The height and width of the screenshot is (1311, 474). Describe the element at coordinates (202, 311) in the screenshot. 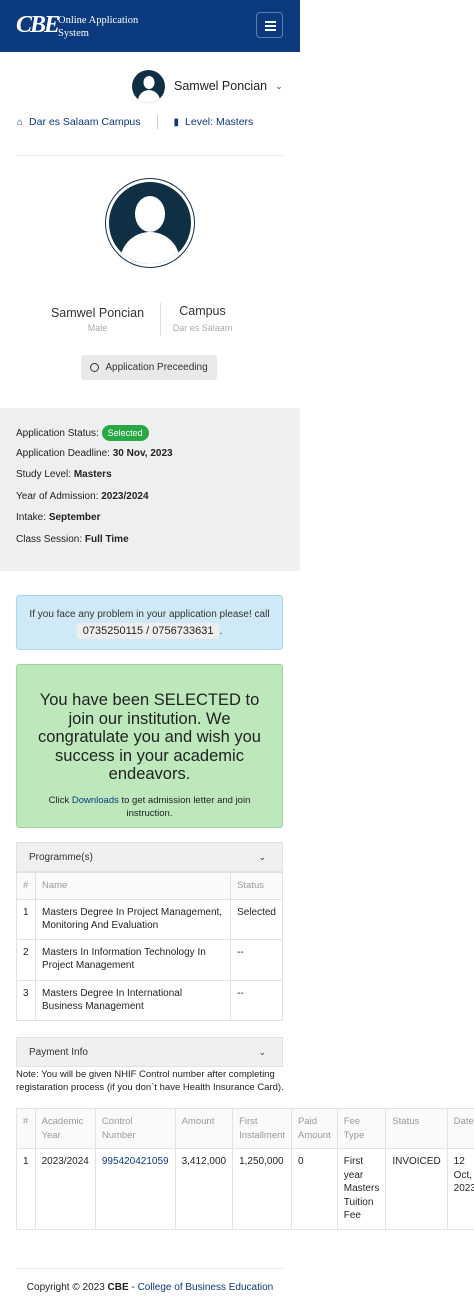

I see `campus-heading: Campus` at that location.